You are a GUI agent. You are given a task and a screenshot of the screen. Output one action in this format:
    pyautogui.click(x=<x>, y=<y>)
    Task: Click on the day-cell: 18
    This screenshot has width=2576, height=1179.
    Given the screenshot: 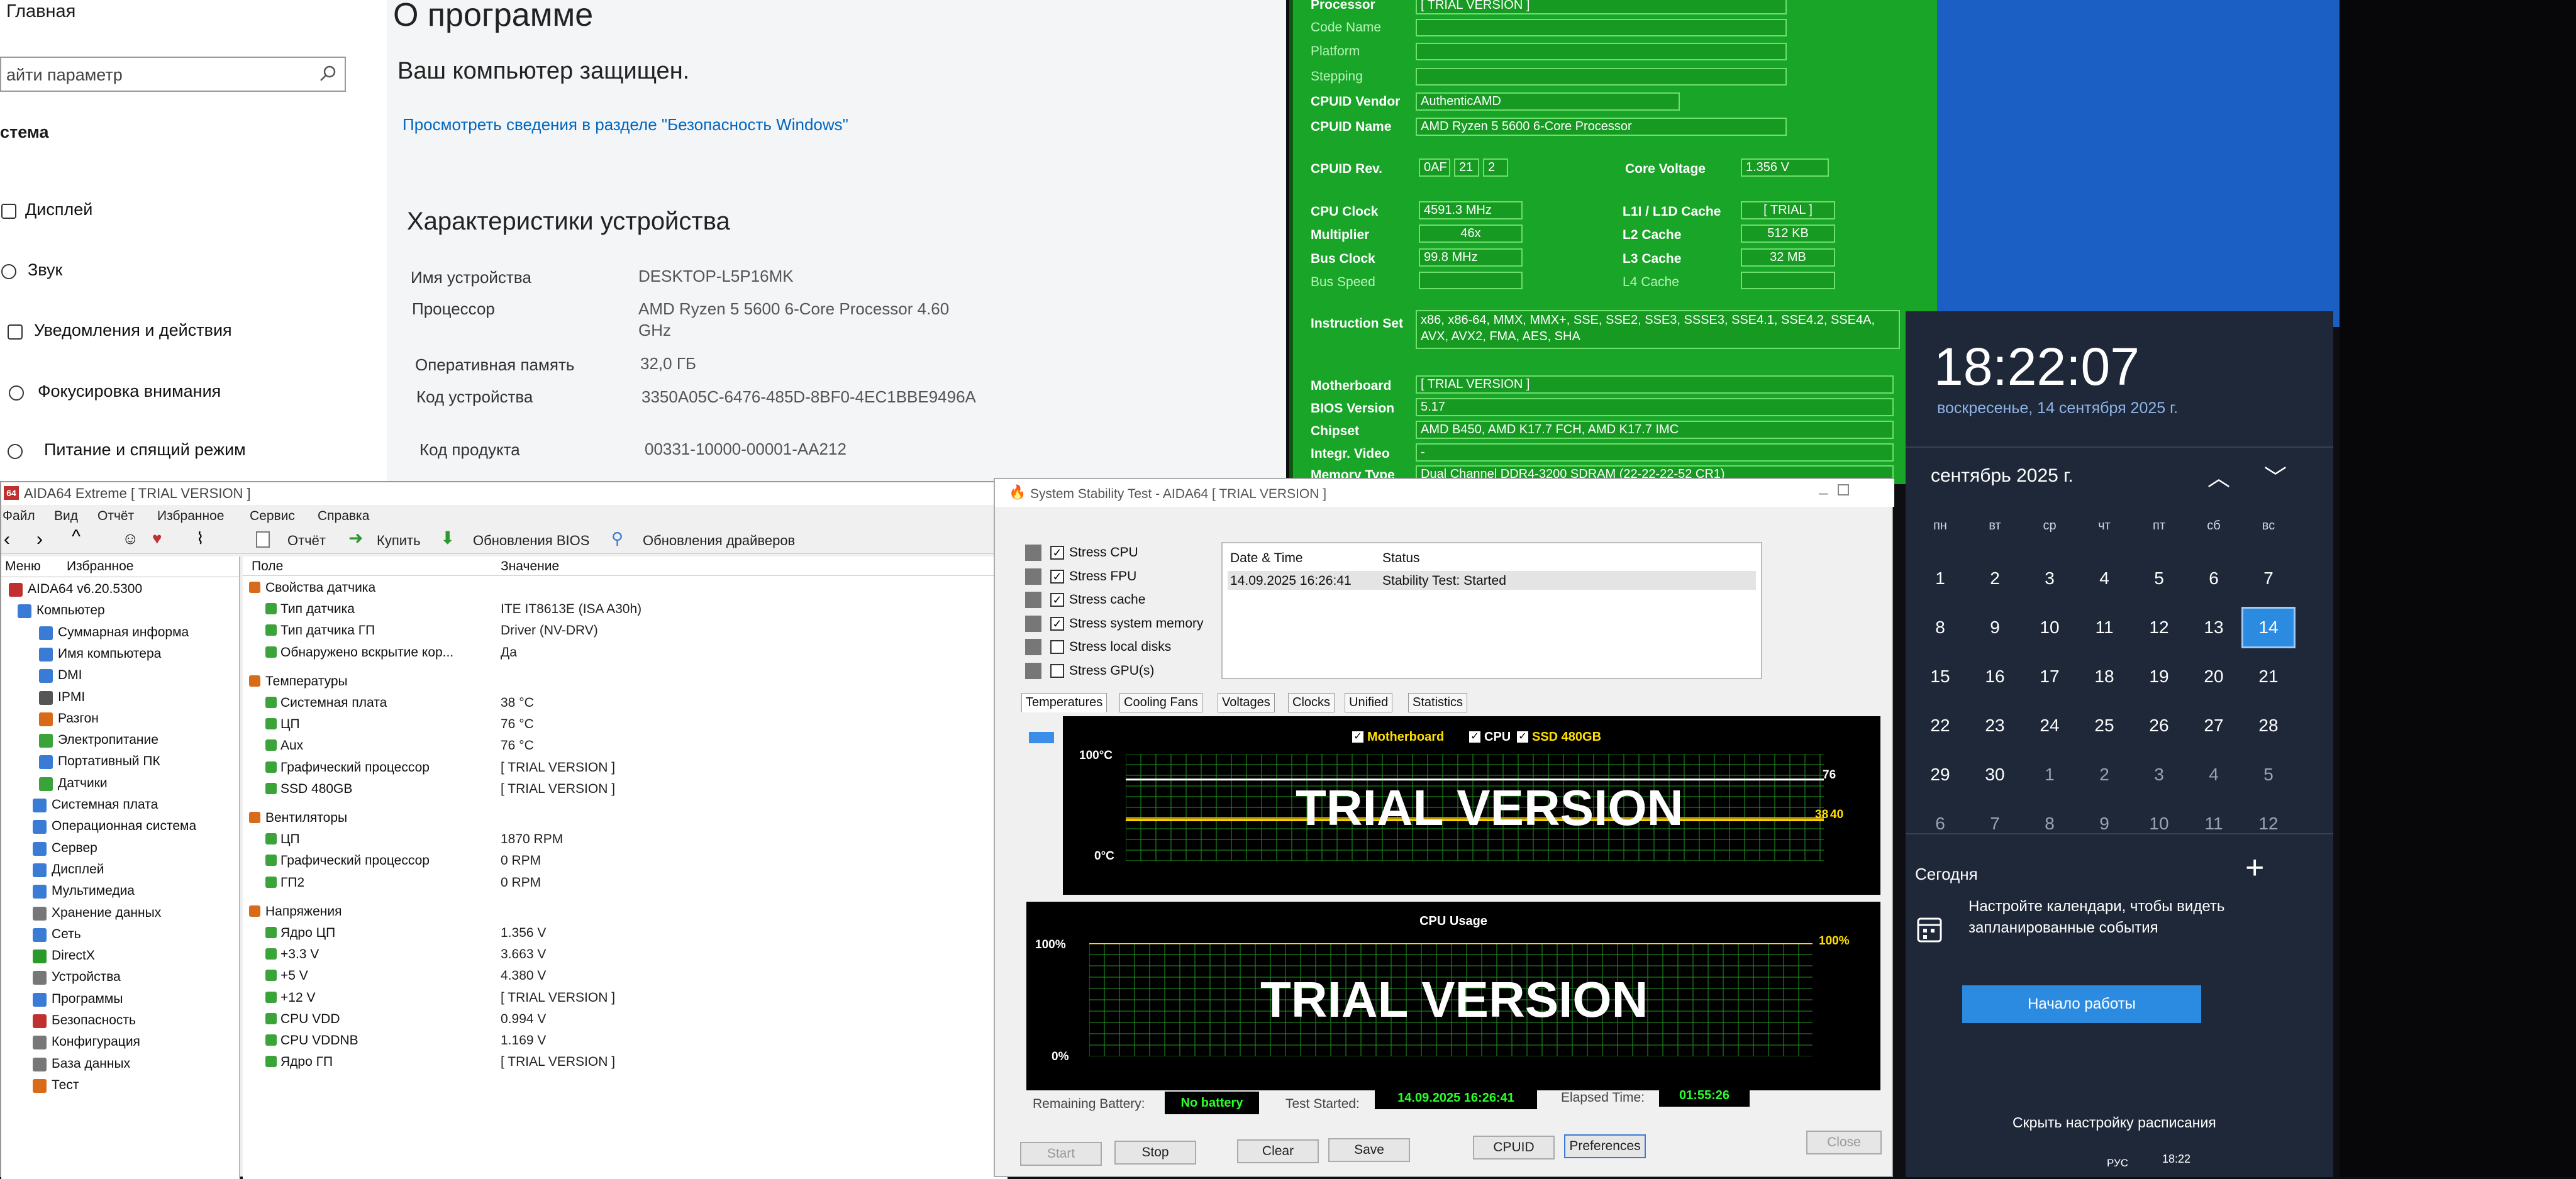 What is the action you would take?
    pyautogui.click(x=2104, y=676)
    